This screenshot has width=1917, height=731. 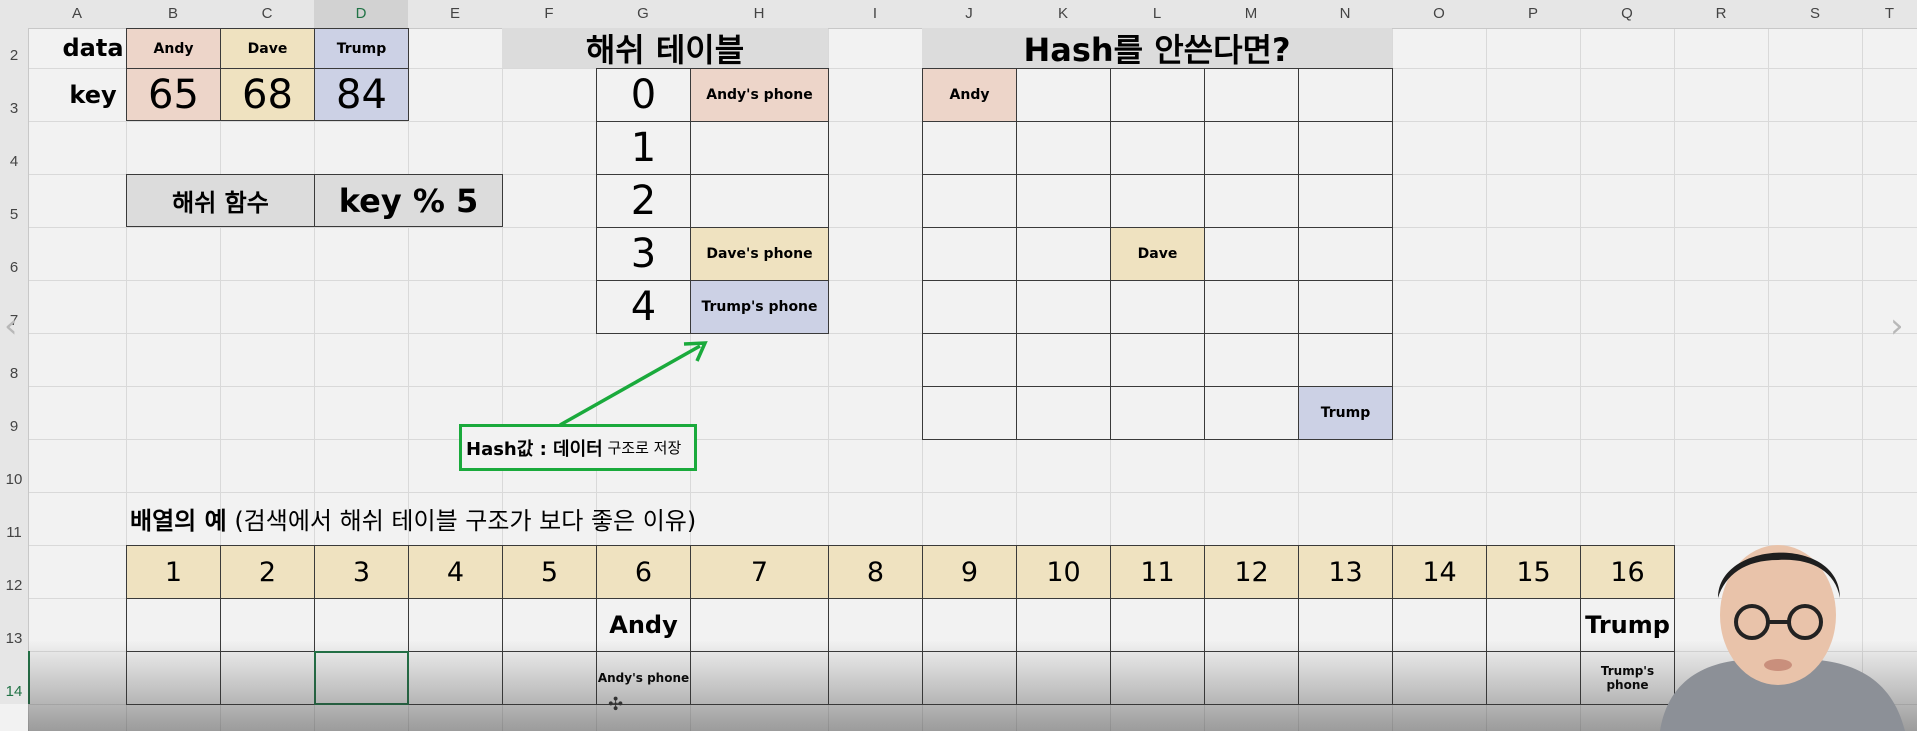 What do you see at coordinates (642, 448) in the screenshot?
I see `annotation-rest: 구조로 저장` at bounding box center [642, 448].